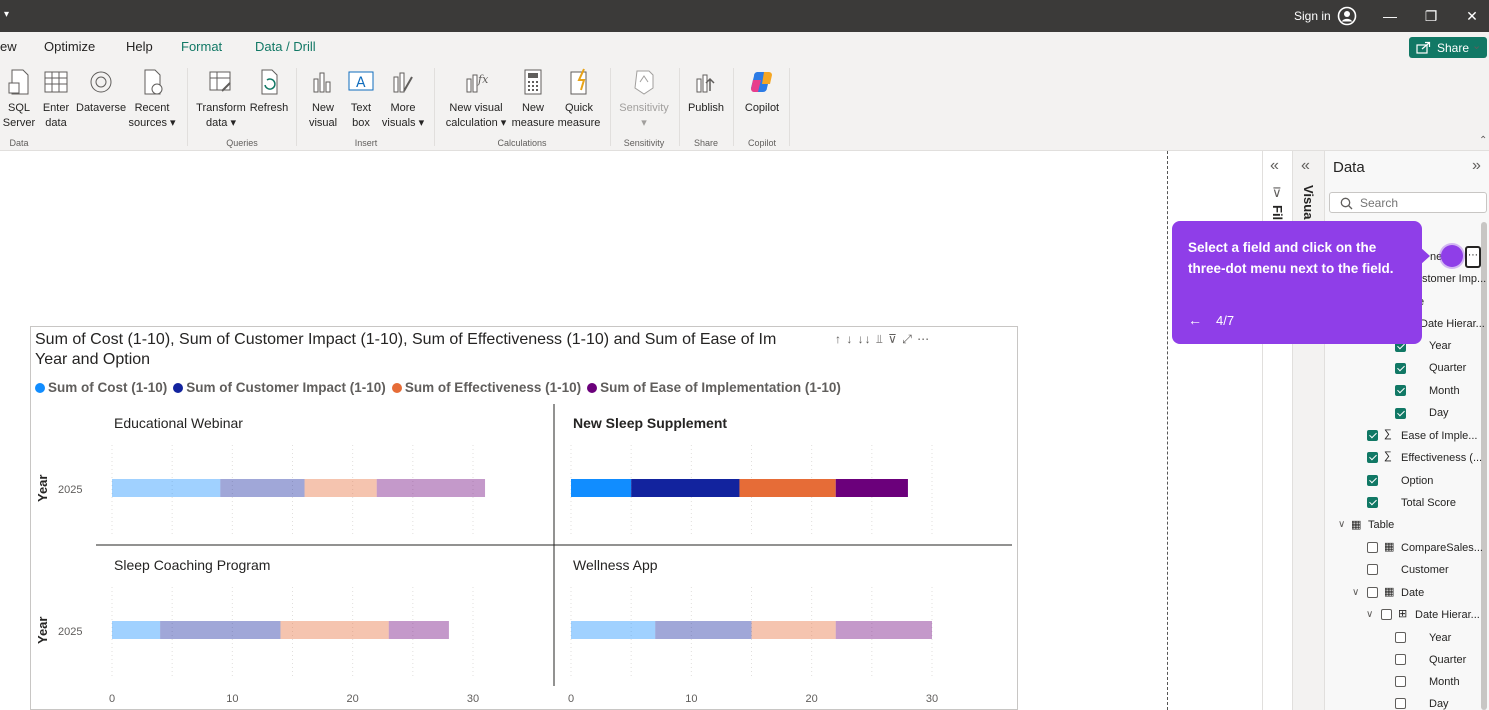 The image size is (1489, 710). Describe the element at coordinates (8, 46) in the screenshot. I see `tab-view: ew` at that location.